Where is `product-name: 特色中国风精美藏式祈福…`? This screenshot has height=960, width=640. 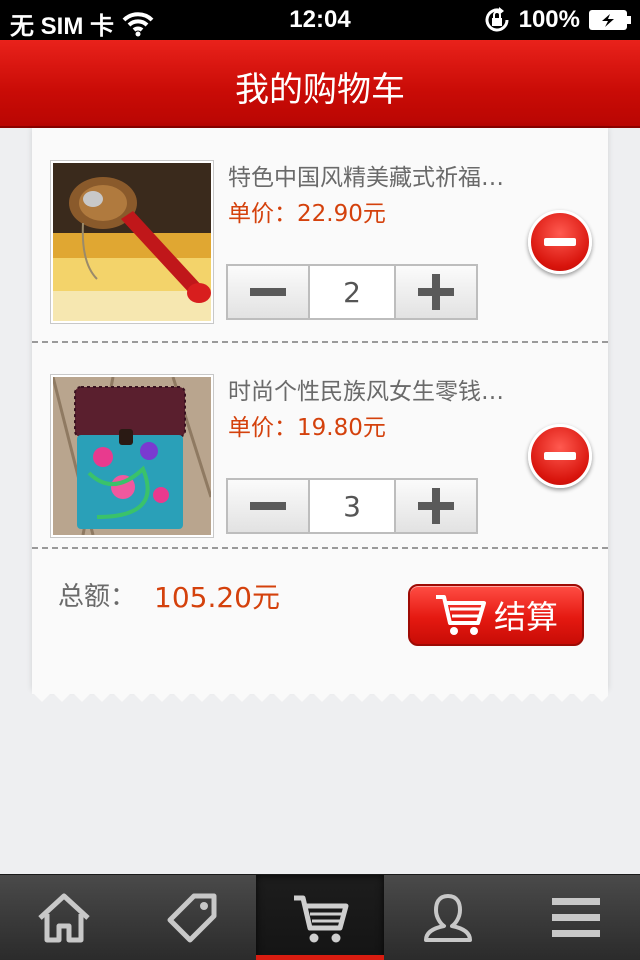
product-name: 特色中国风精美藏式祈福… is located at coordinates (388, 175).